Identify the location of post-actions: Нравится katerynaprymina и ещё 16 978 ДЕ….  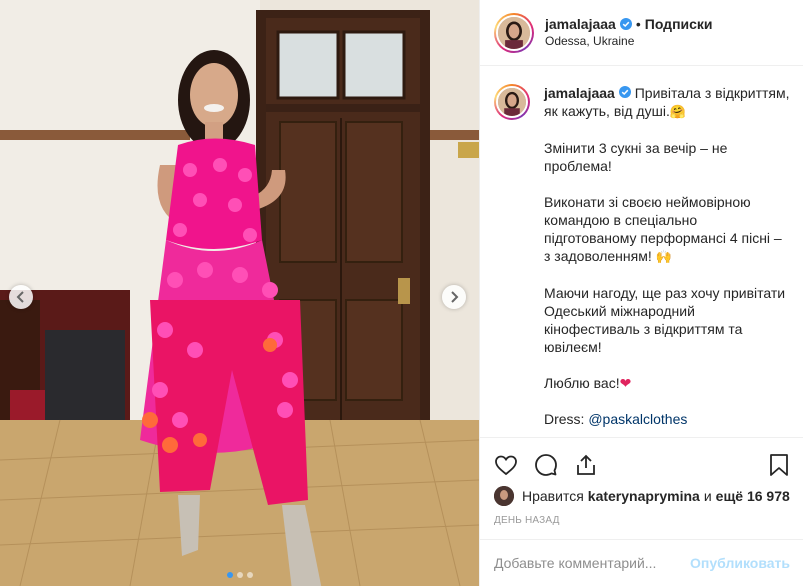
(641, 481).